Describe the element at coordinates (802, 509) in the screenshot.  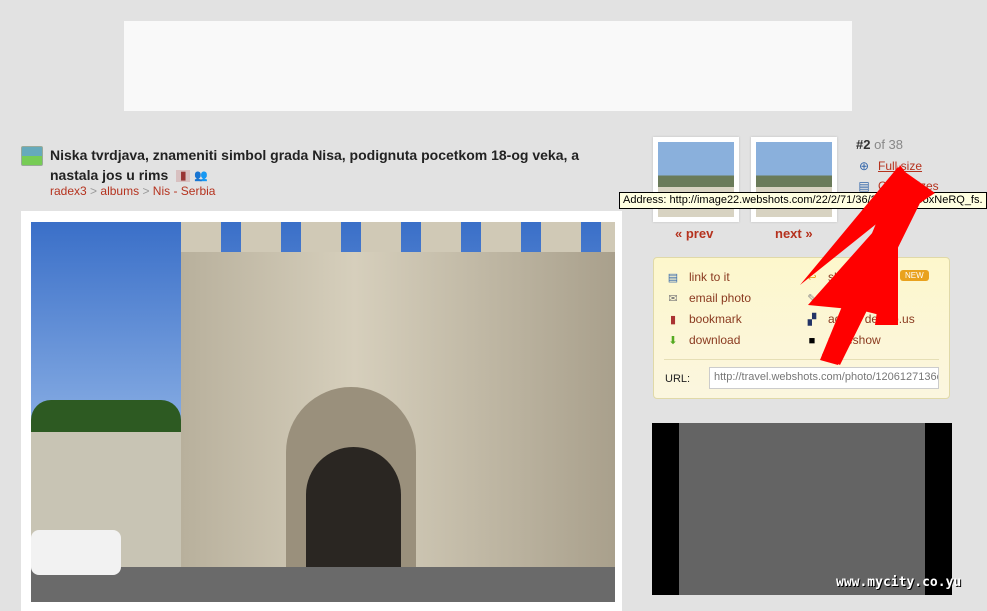
I see `video-player` at that location.